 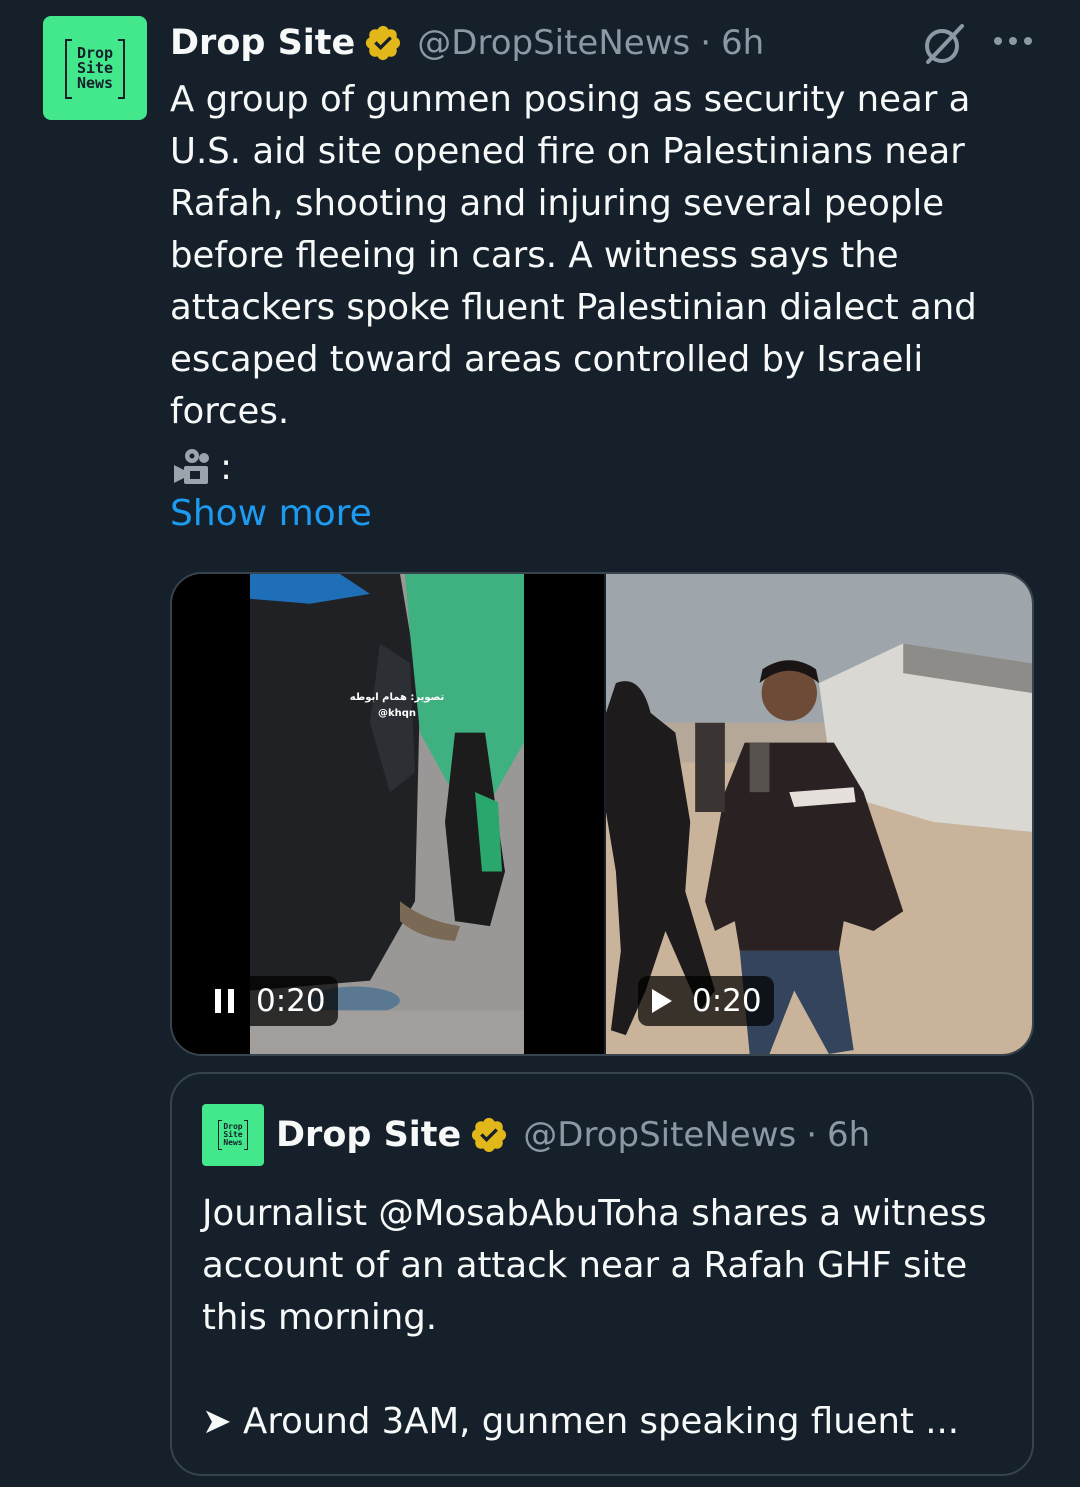 What do you see at coordinates (819, 814) in the screenshot?
I see `video-player-2: 0:20` at bounding box center [819, 814].